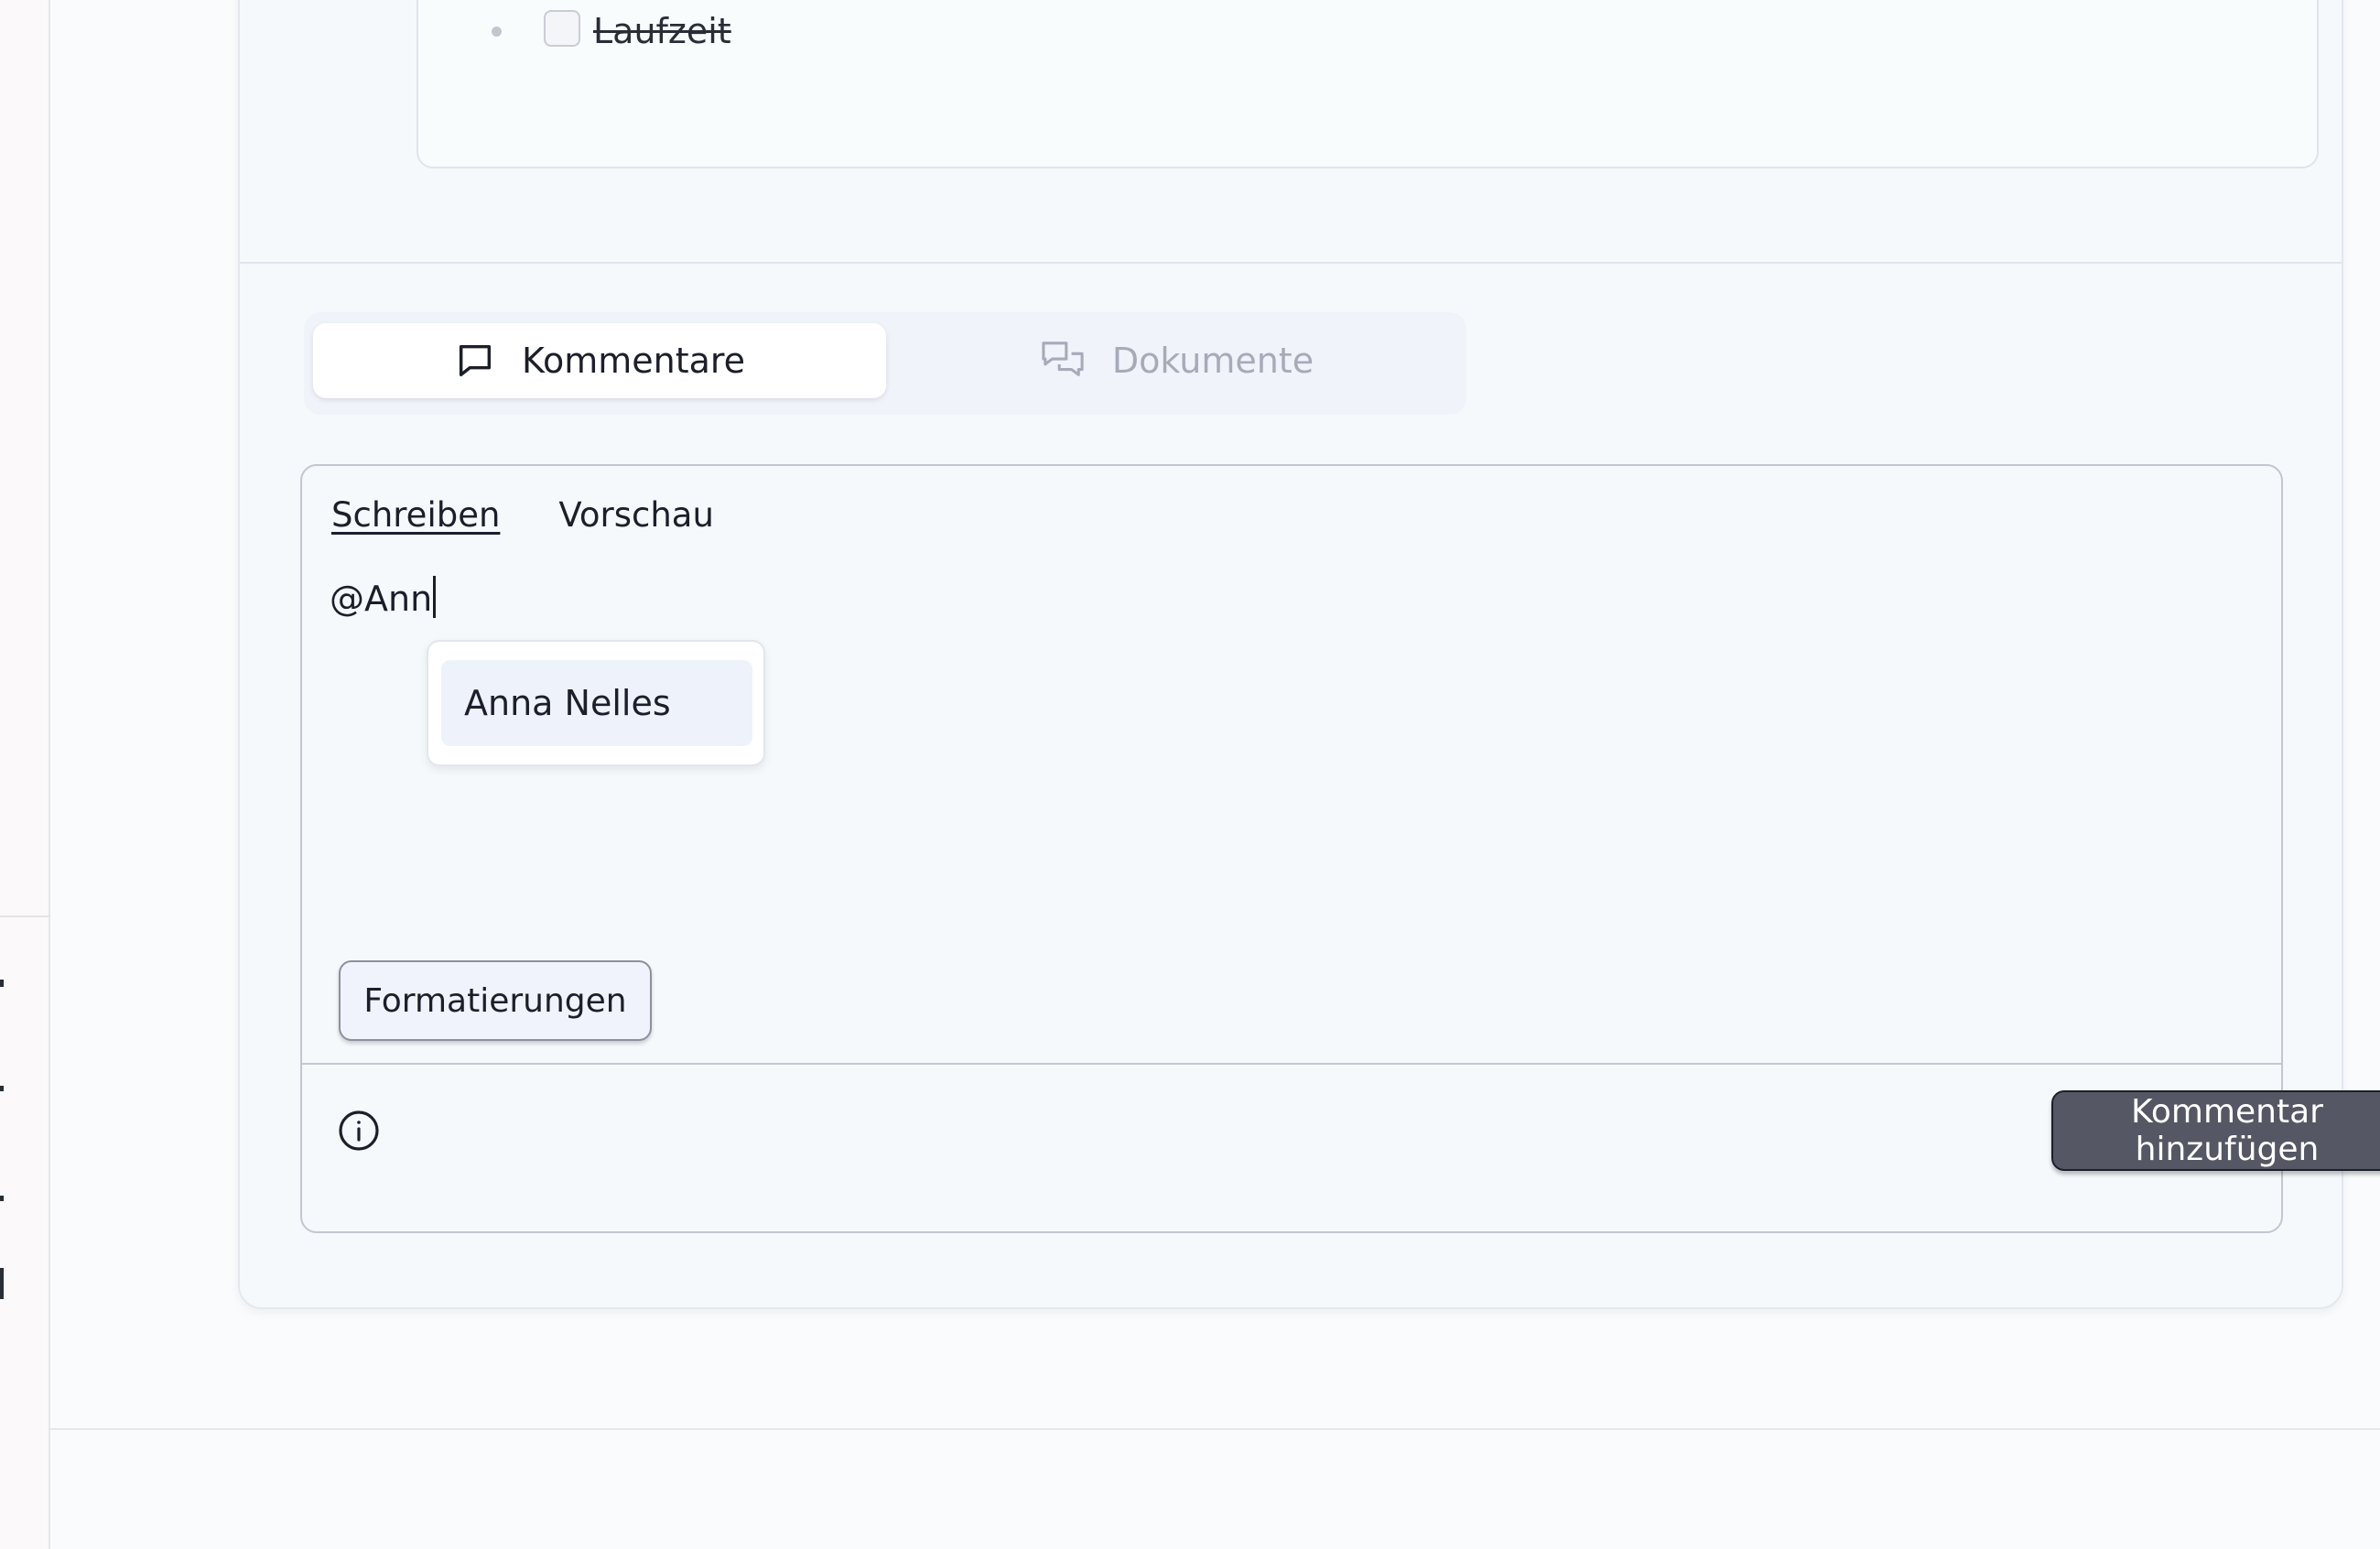 This screenshot has height=1549, width=2380. I want to click on info-circle-icon, so click(359, 1131).